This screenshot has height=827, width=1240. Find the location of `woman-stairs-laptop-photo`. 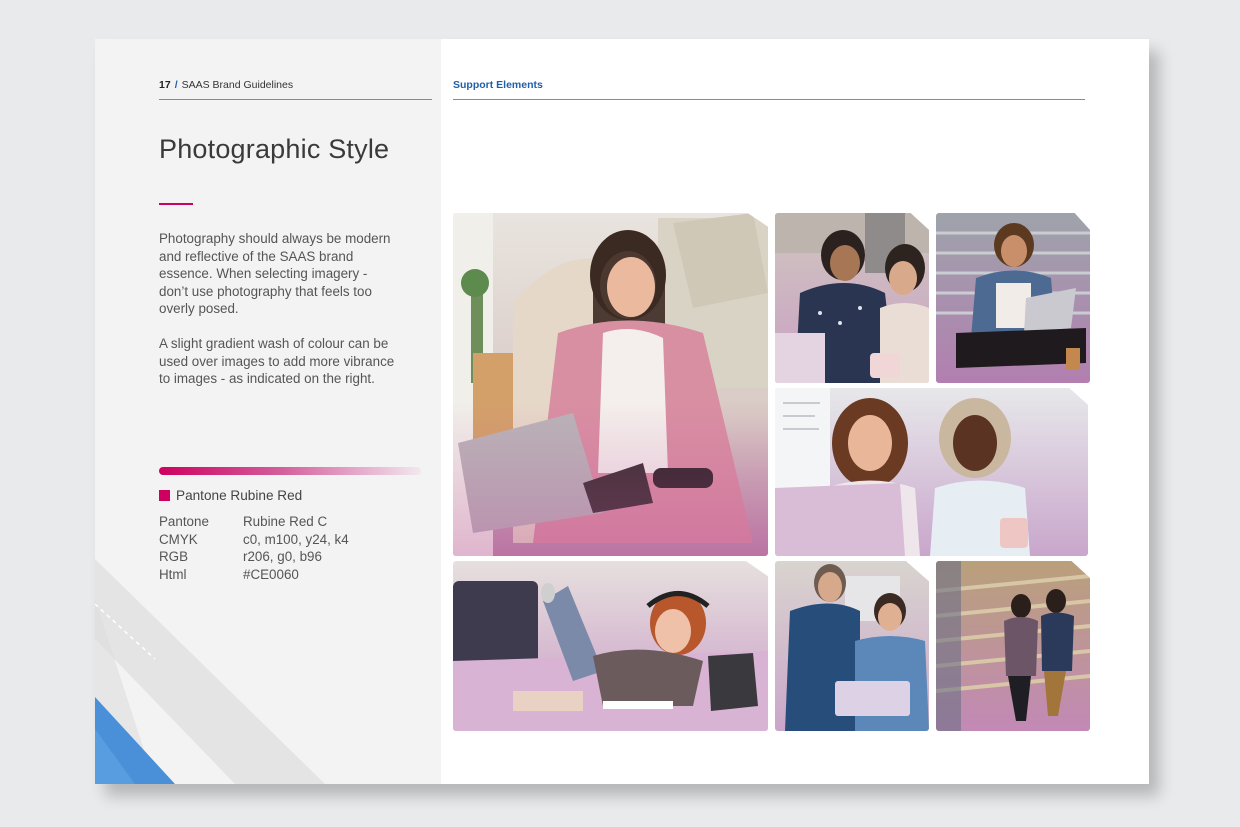

woman-stairs-laptop-photo is located at coordinates (1013, 298).